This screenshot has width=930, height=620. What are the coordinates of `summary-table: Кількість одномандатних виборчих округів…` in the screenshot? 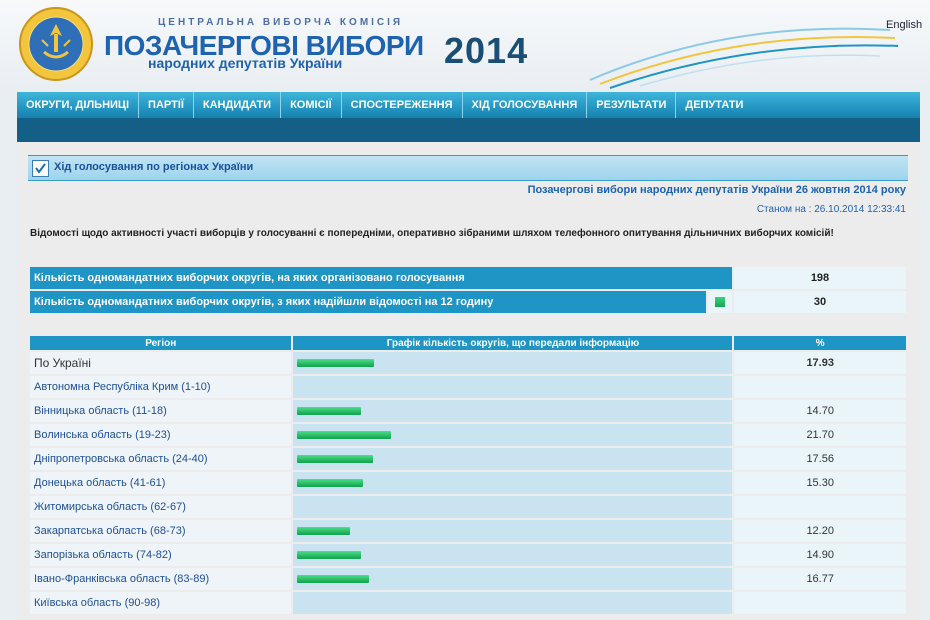 It's located at (468, 290).